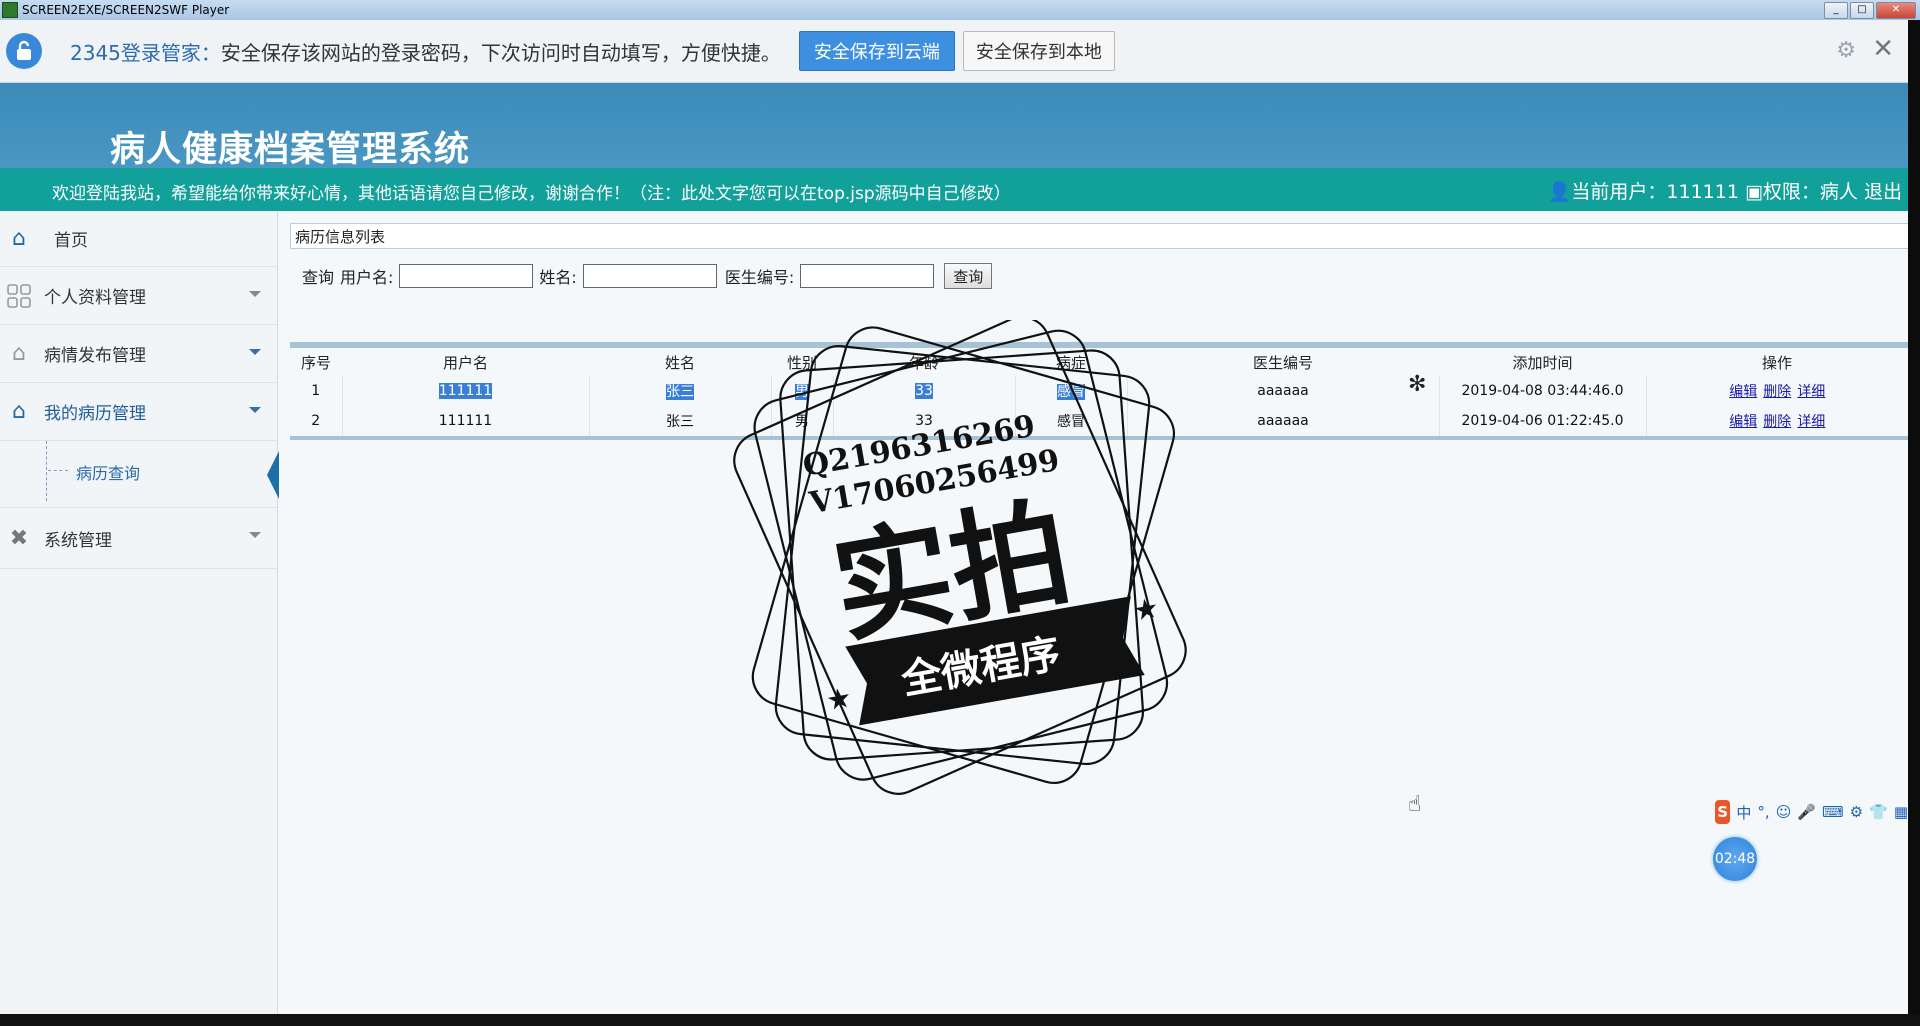  I want to click on keyboard-icon: ⌨, so click(1833, 812).